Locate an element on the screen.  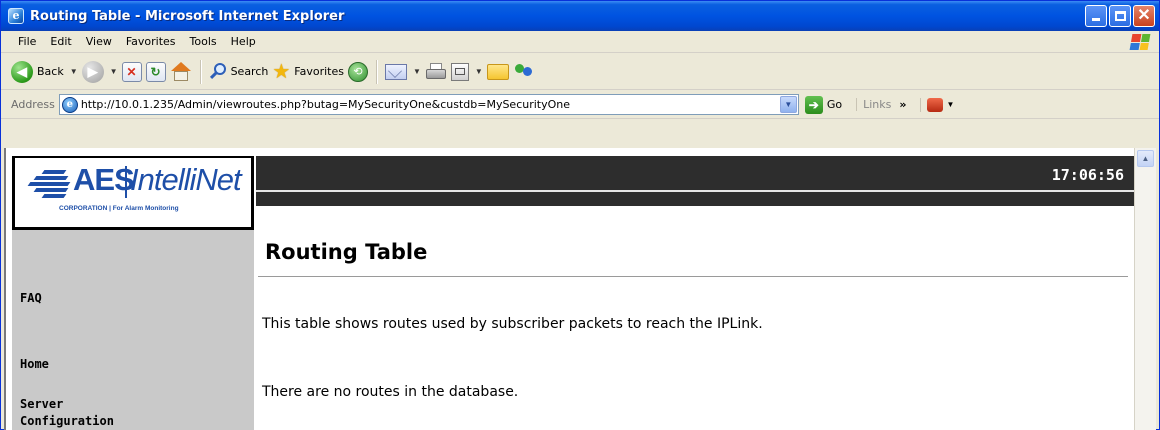
folder-icon is located at coordinates (497, 71).